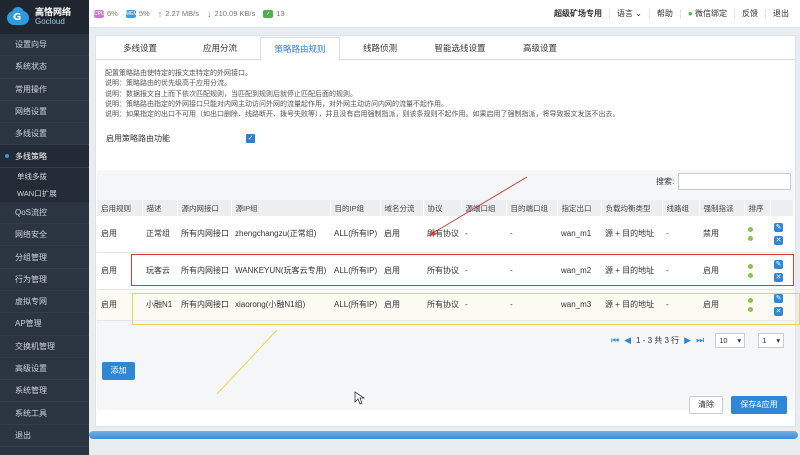  I want to click on description-line: 说明：策略路由的优先级高于应用分流。, so click(168, 84).